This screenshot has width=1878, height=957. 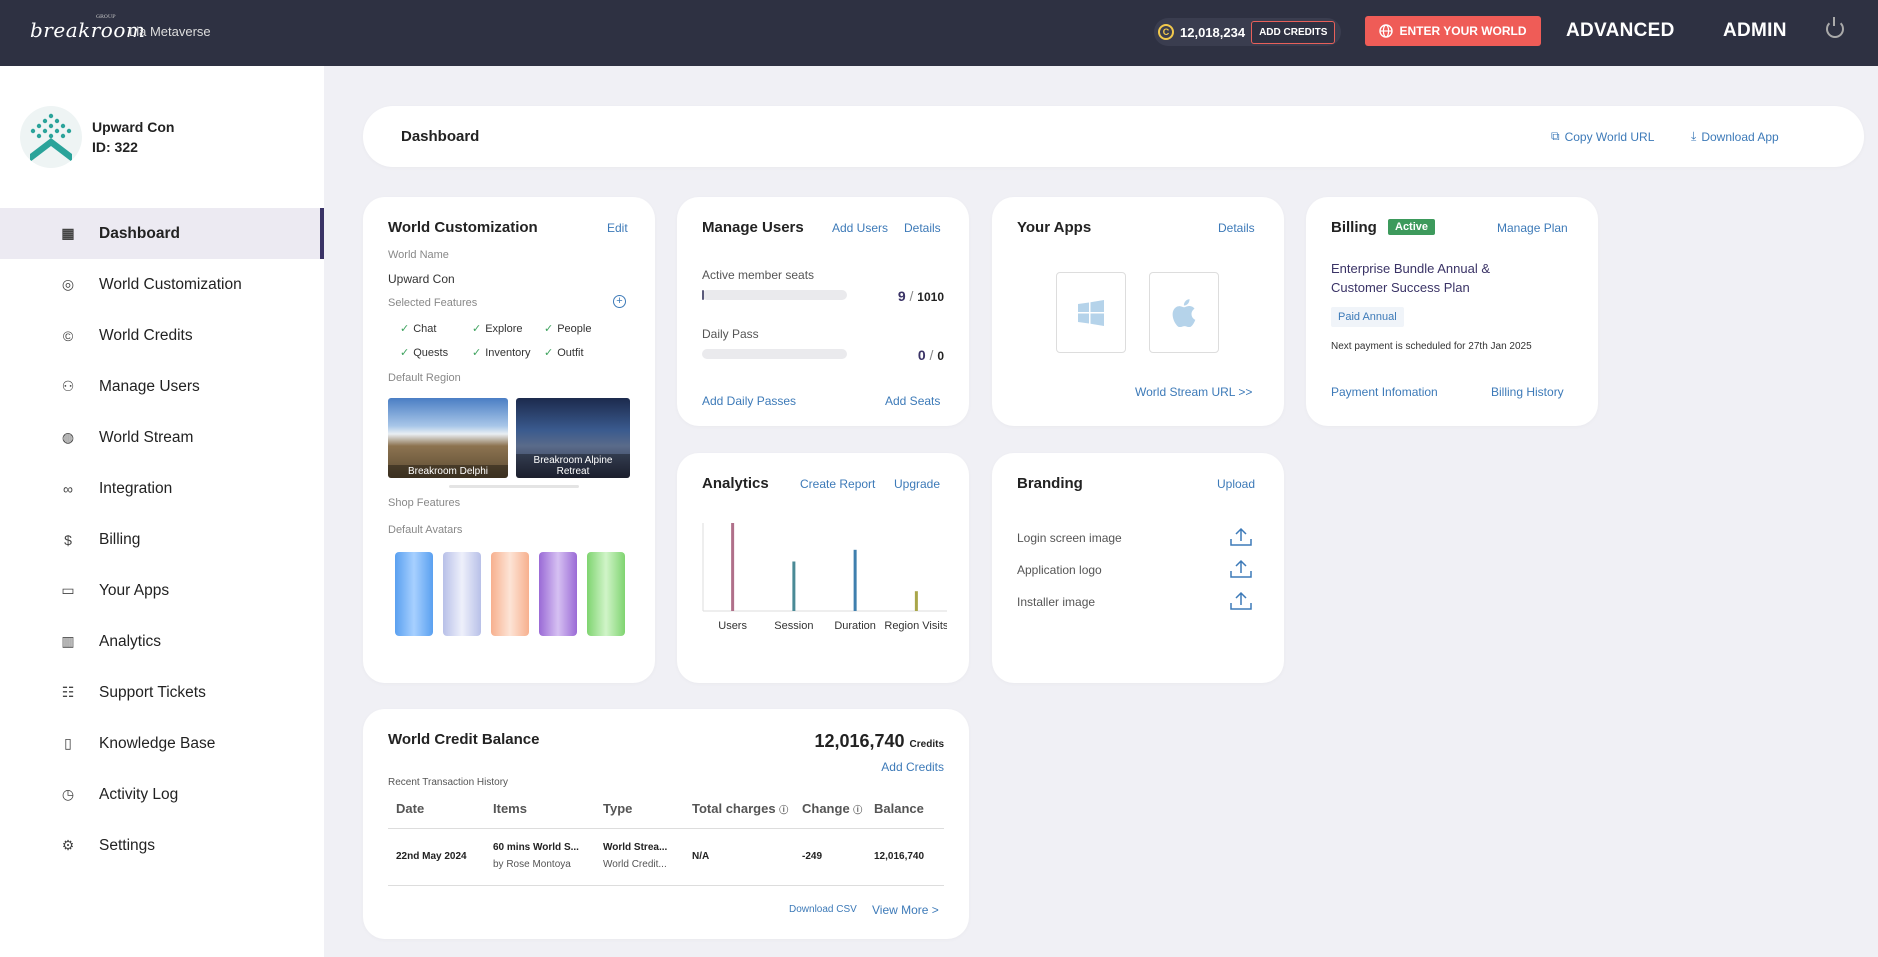 What do you see at coordinates (146, 335) in the screenshot?
I see `sidebar-item-label: World Credits` at bounding box center [146, 335].